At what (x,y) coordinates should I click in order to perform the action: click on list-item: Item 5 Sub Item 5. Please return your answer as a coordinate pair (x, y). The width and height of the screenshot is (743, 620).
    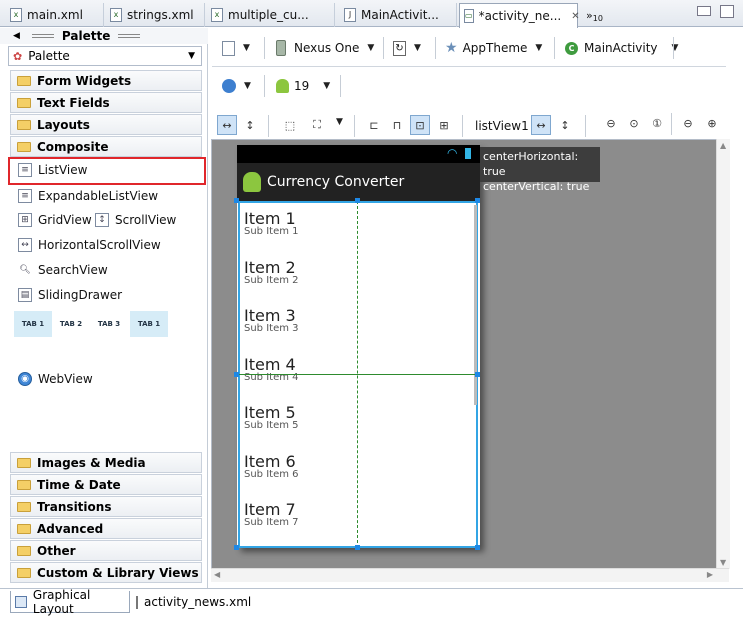
    Looking at the image, I should click on (271, 417).